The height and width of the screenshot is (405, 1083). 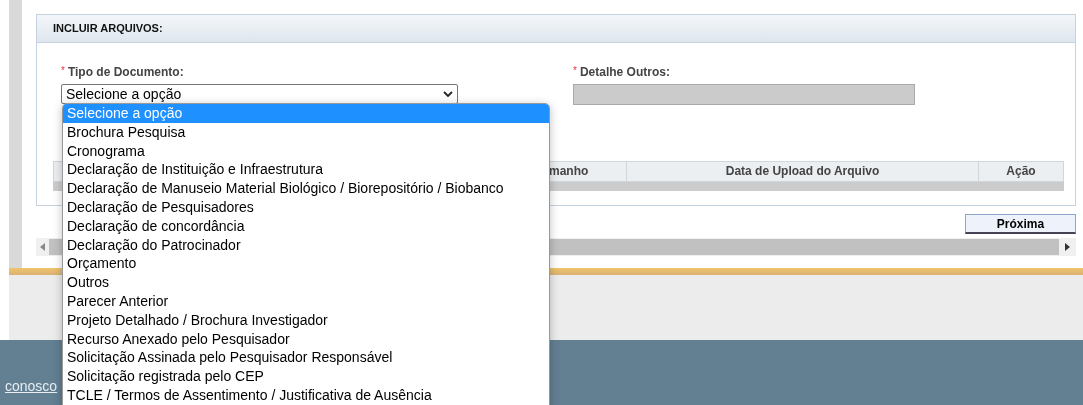 I want to click on column-header: Ação, so click(x=1021, y=171).